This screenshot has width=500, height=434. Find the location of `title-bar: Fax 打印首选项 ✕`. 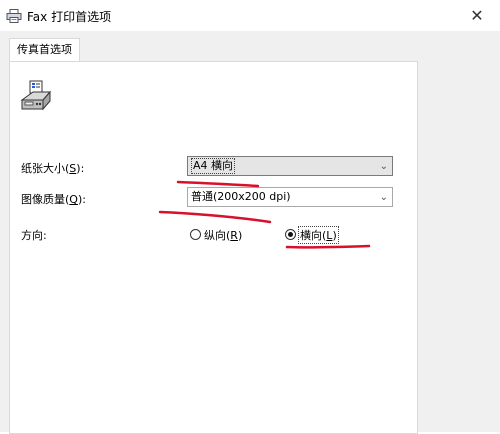

title-bar: Fax 打印首选项 ✕ is located at coordinates (250, 15).